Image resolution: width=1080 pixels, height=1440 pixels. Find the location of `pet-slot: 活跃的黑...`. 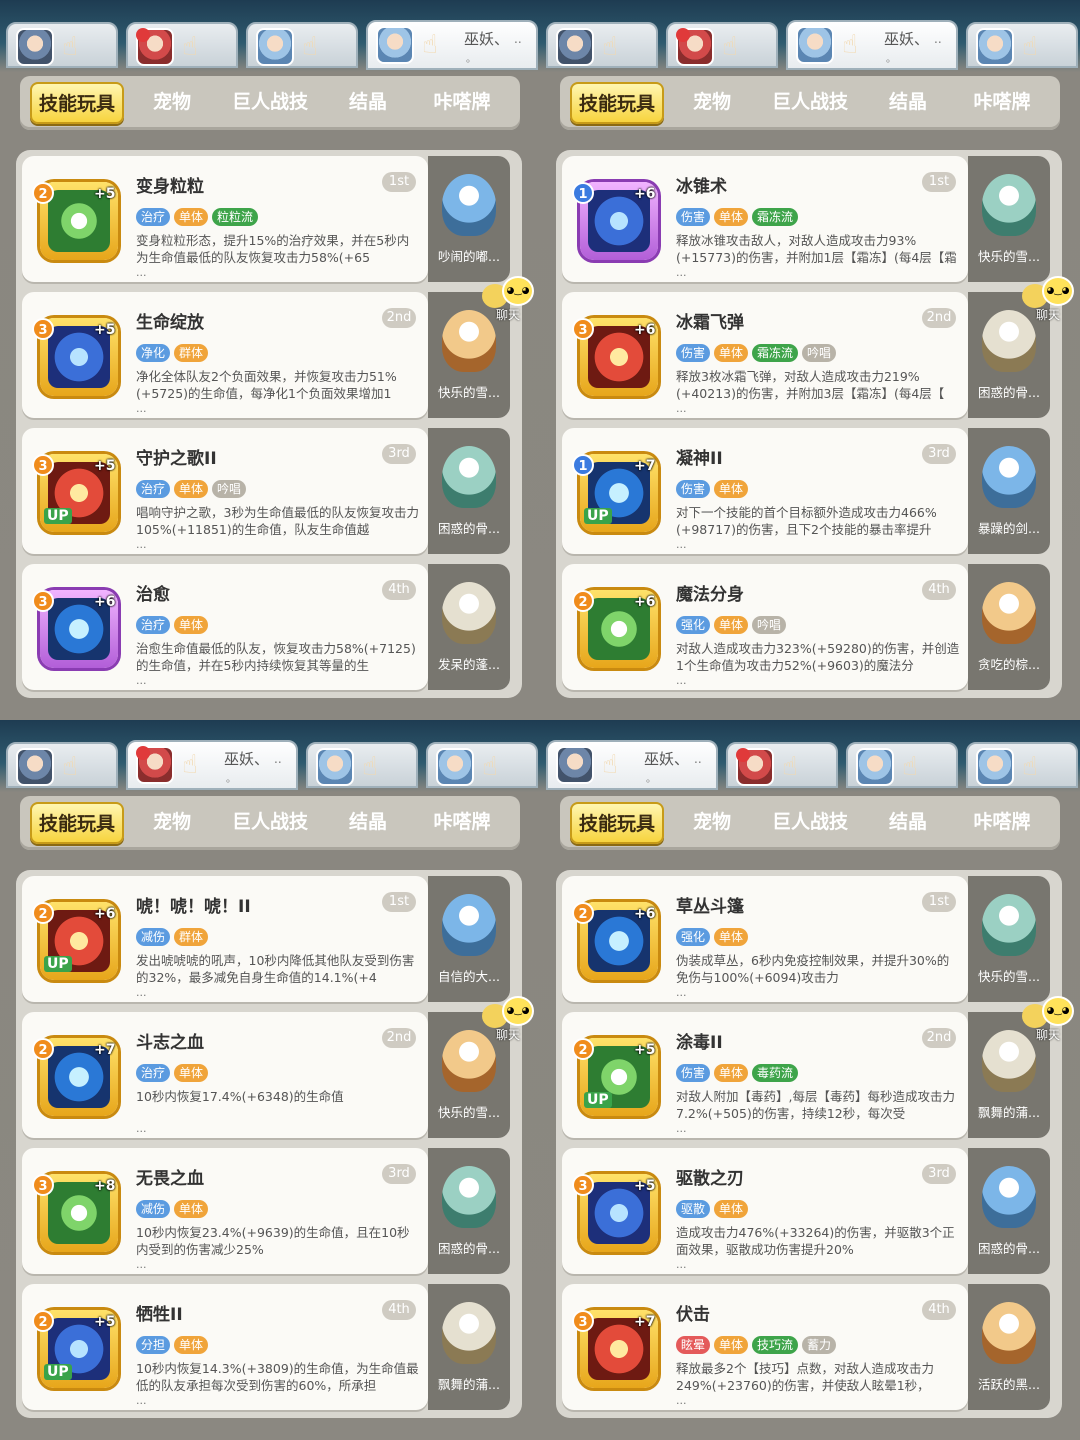

pet-slot: 活跃的黑... is located at coordinates (1009, 1347).